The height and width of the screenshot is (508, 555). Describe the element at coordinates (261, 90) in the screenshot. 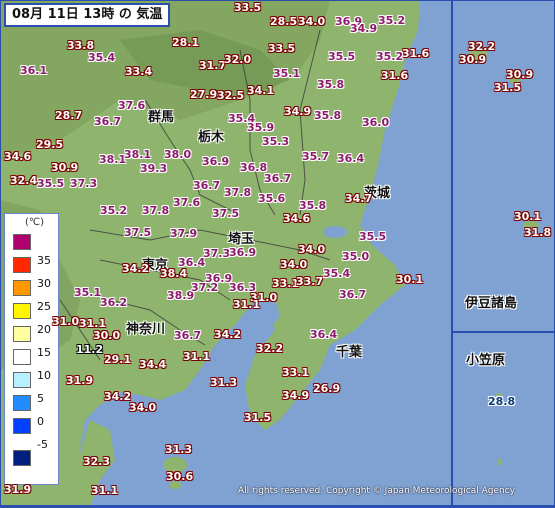

I see `temp-label: 34.1` at that location.